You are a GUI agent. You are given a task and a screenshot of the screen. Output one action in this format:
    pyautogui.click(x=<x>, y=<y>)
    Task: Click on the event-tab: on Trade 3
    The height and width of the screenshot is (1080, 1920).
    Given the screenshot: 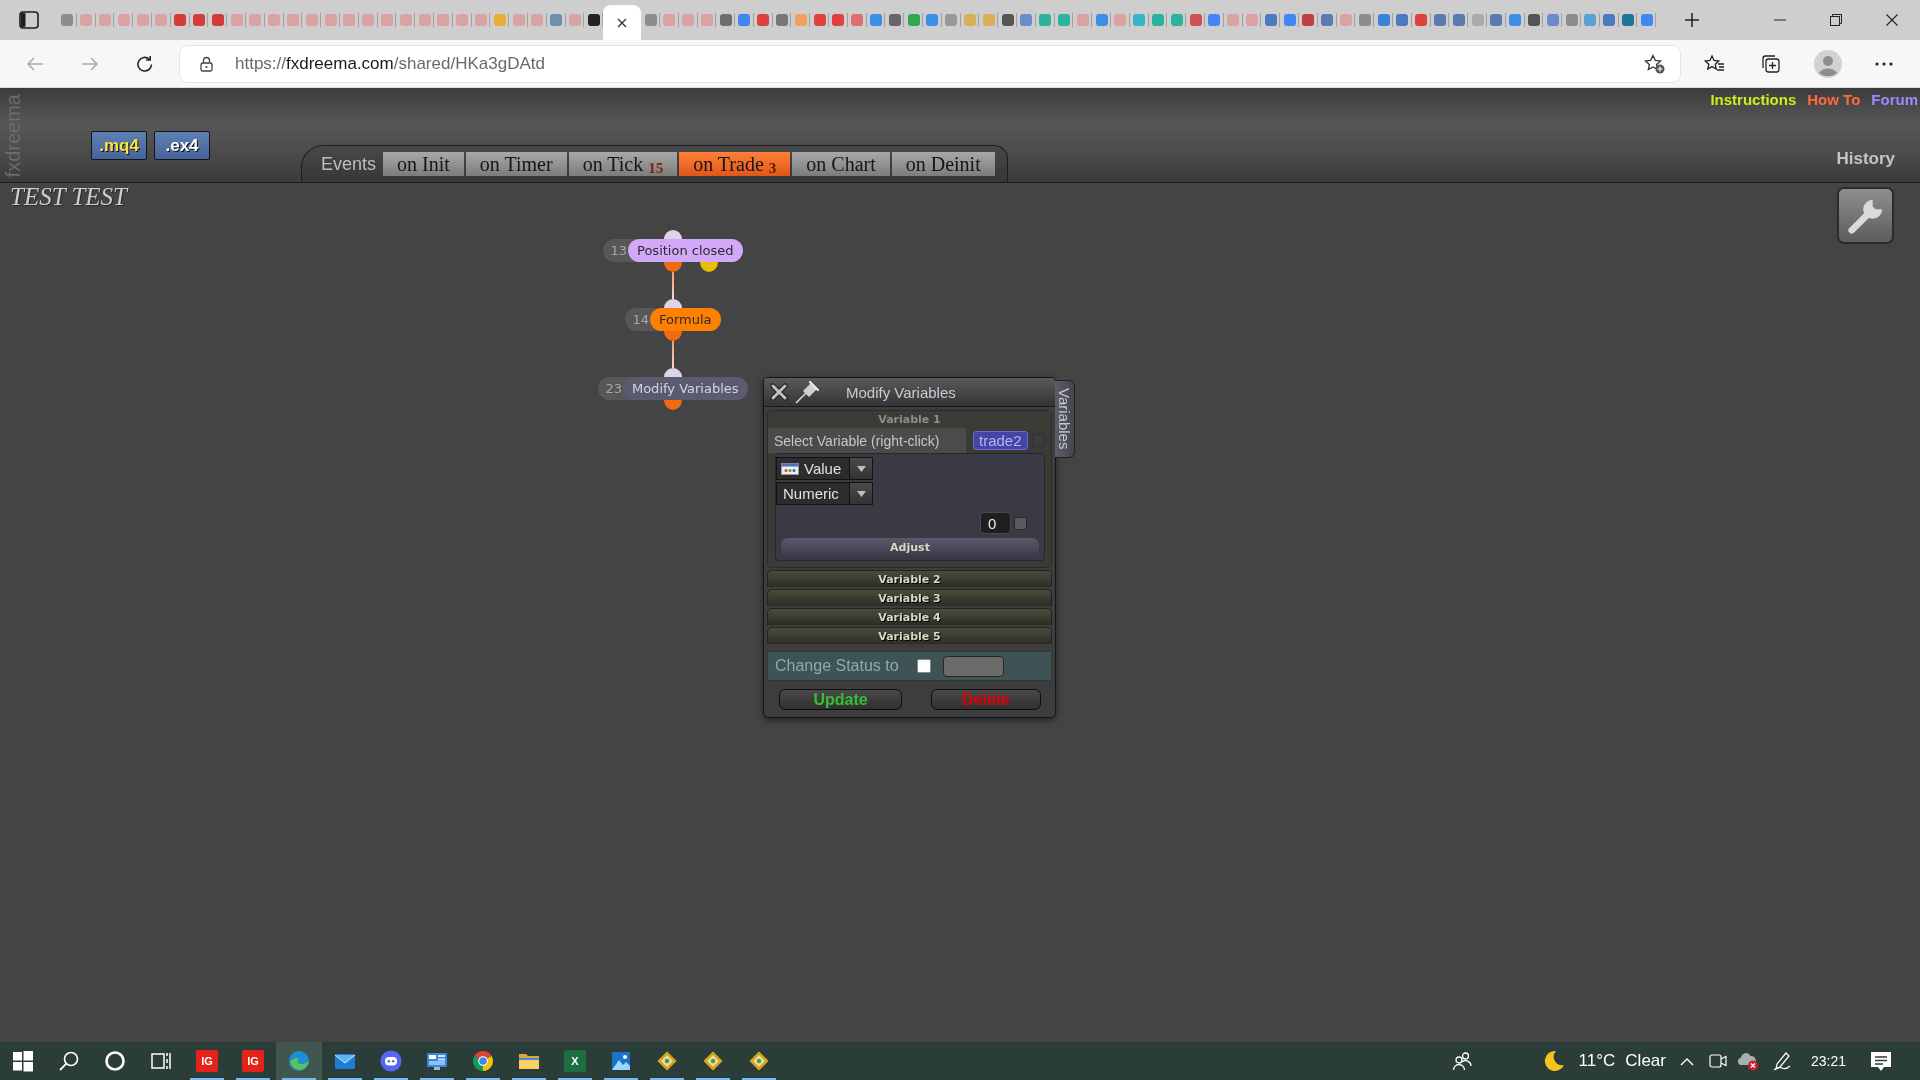 What is the action you would take?
    pyautogui.click(x=735, y=164)
    